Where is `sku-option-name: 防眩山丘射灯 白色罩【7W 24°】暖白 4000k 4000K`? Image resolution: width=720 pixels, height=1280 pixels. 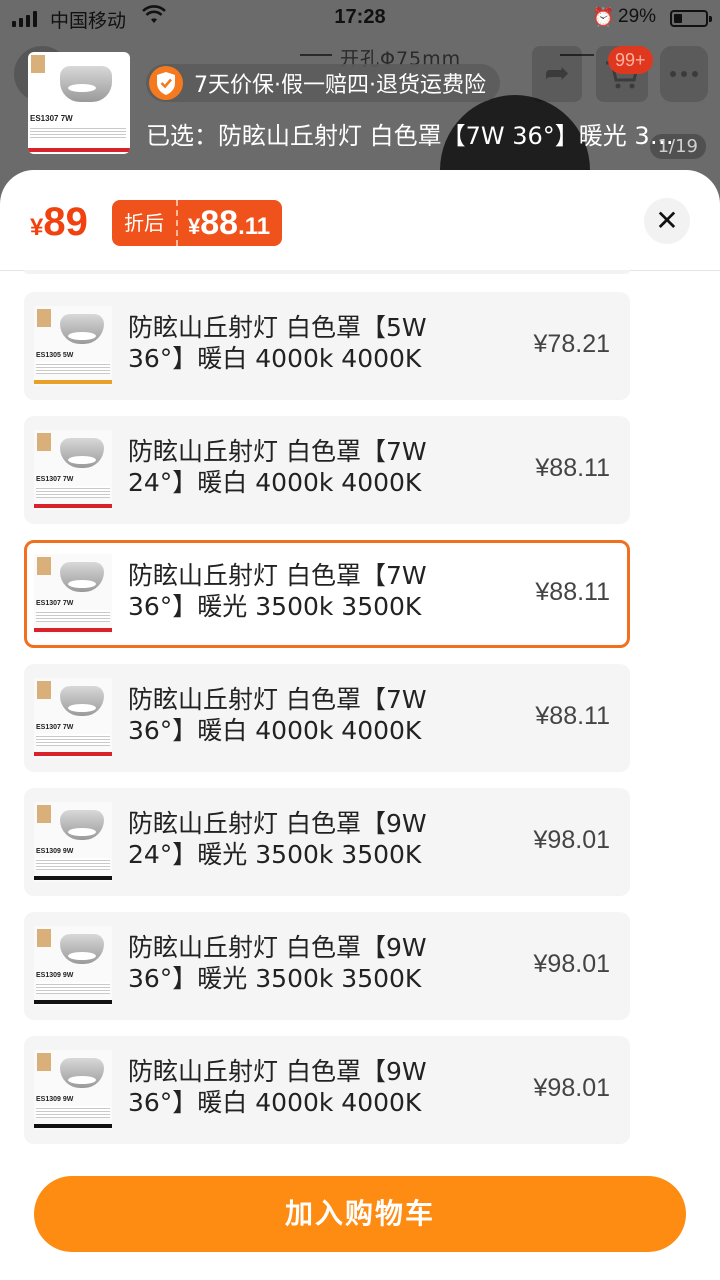 sku-option-name: 防眩山丘射灯 白色罩【7W 24°】暖白 4000k 4000K is located at coordinates (277, 467).